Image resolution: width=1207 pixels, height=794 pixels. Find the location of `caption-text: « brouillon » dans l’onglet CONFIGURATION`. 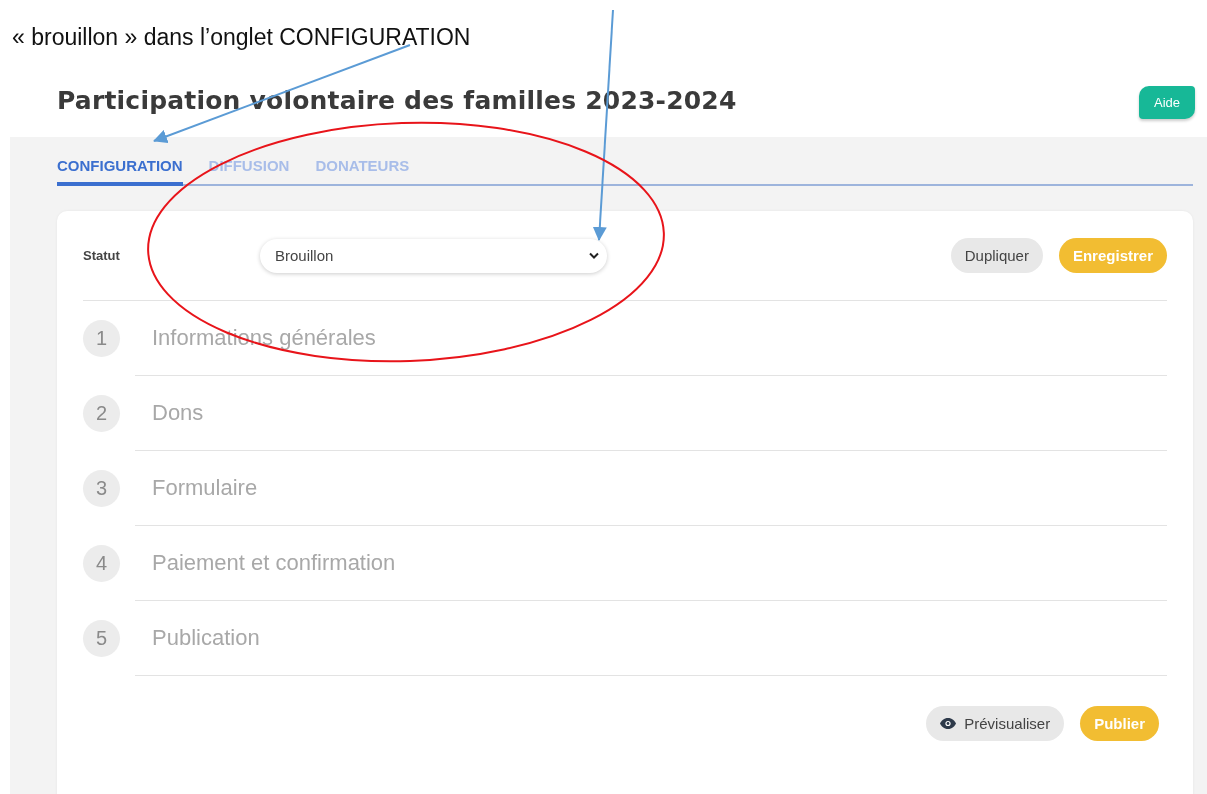

caption-text: « brouillon » dans l’onglet CONFIGURATION is located at coordinates (241, 37).